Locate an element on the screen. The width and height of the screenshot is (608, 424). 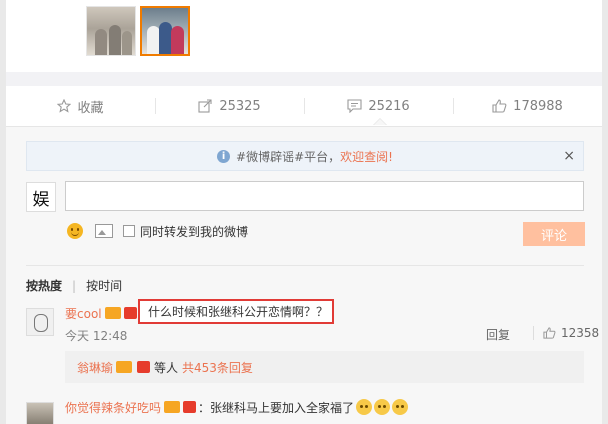
comment-input is located at coordinates (324, 196).